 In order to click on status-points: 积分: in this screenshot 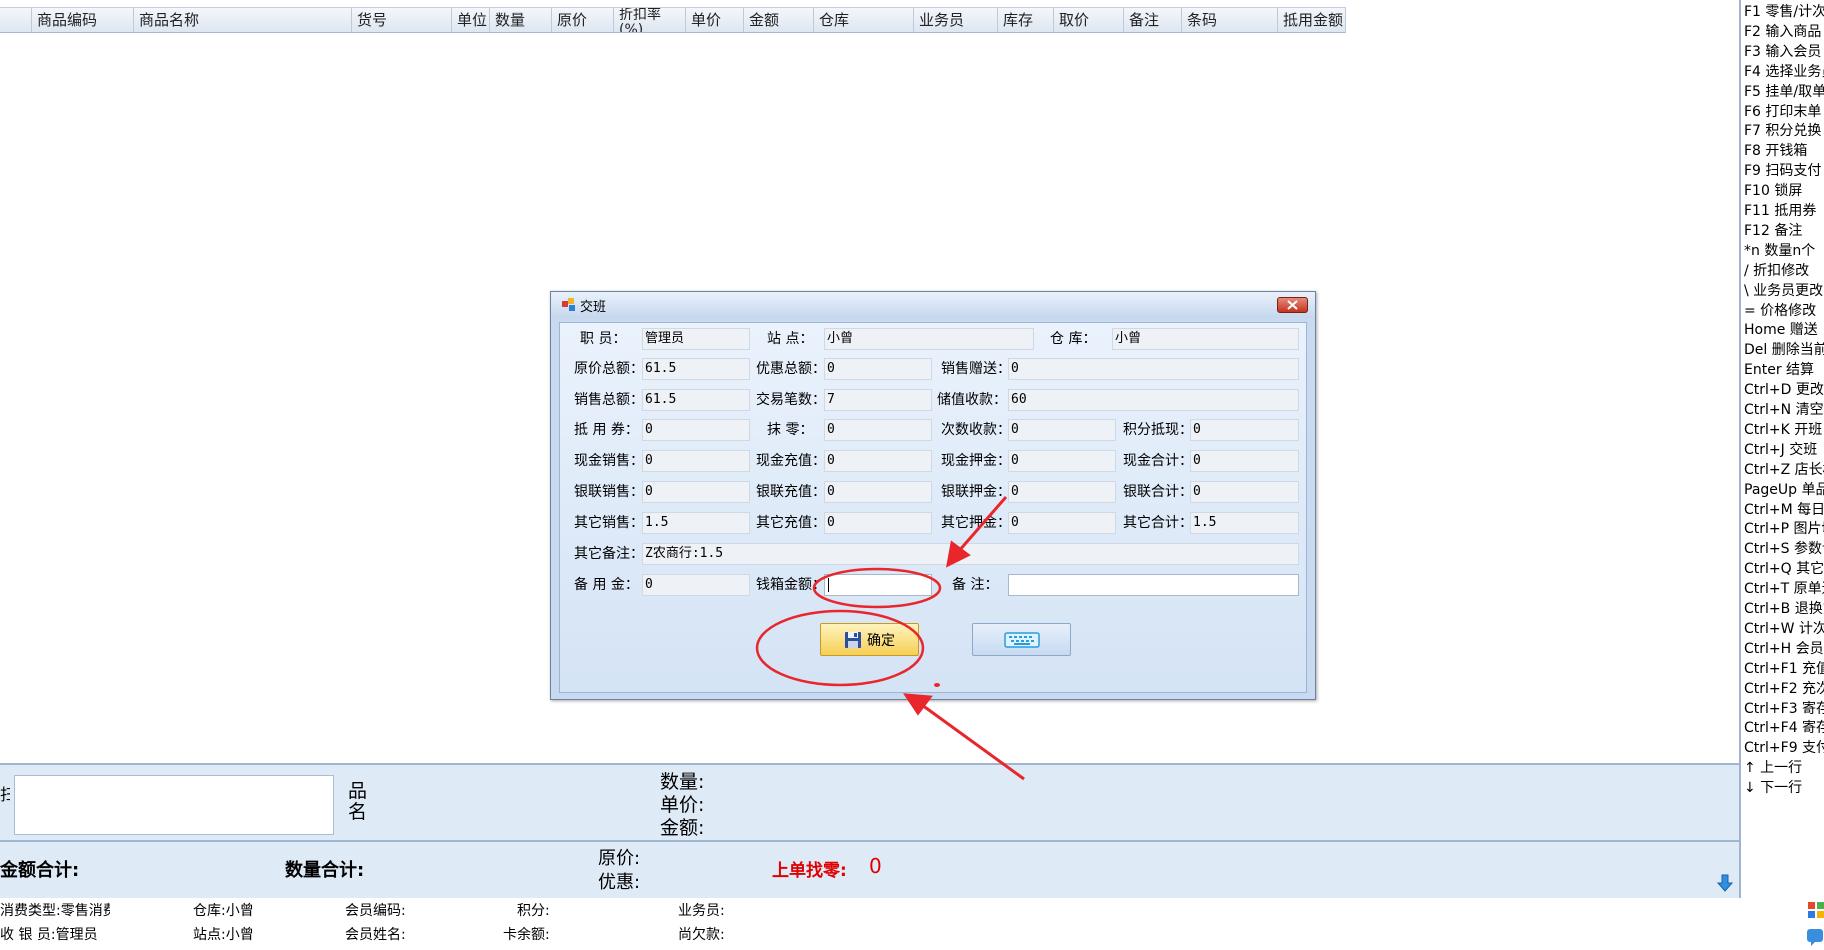, I will do `click(533, 911)`.